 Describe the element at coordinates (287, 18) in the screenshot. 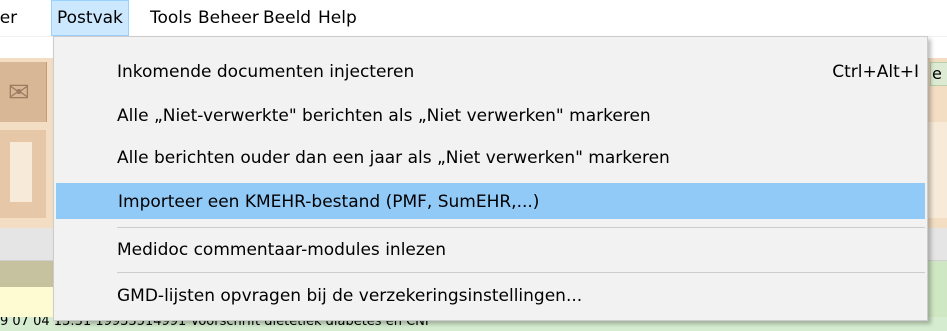

I see `menu-beeld: Beeld` at that location.